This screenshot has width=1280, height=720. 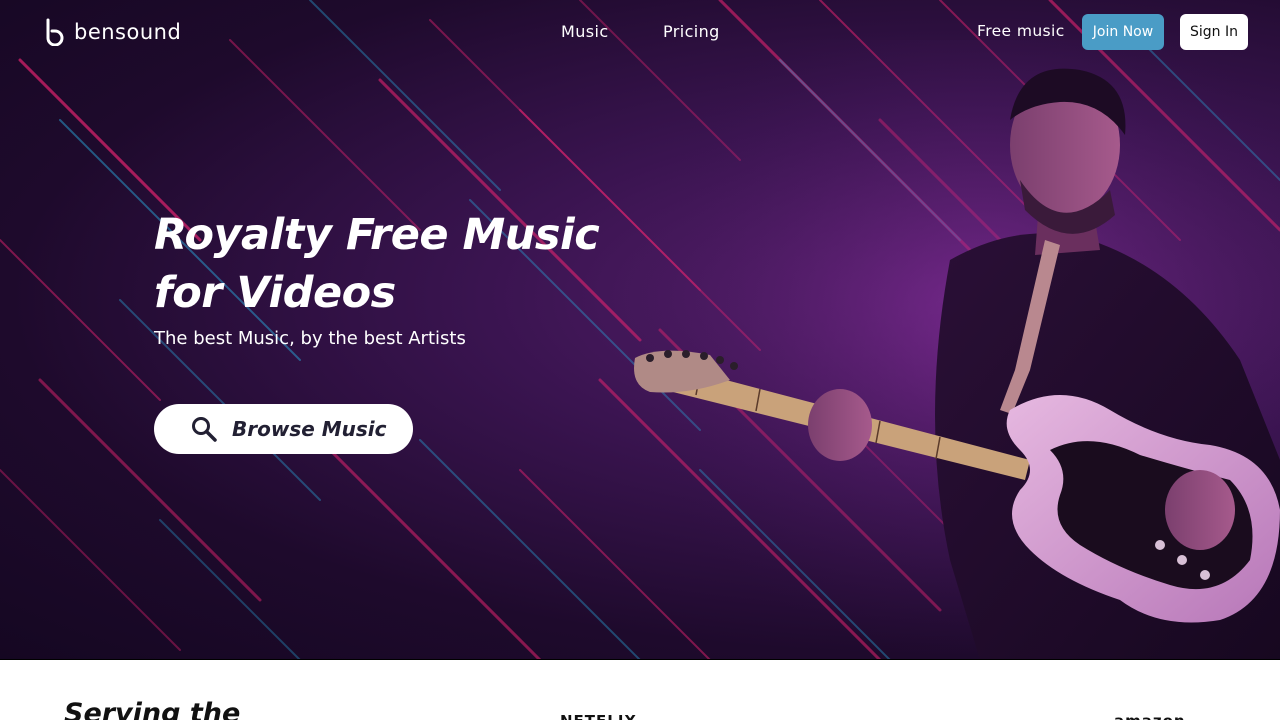 I want to click on search-icon, so click(x=204, y=429).